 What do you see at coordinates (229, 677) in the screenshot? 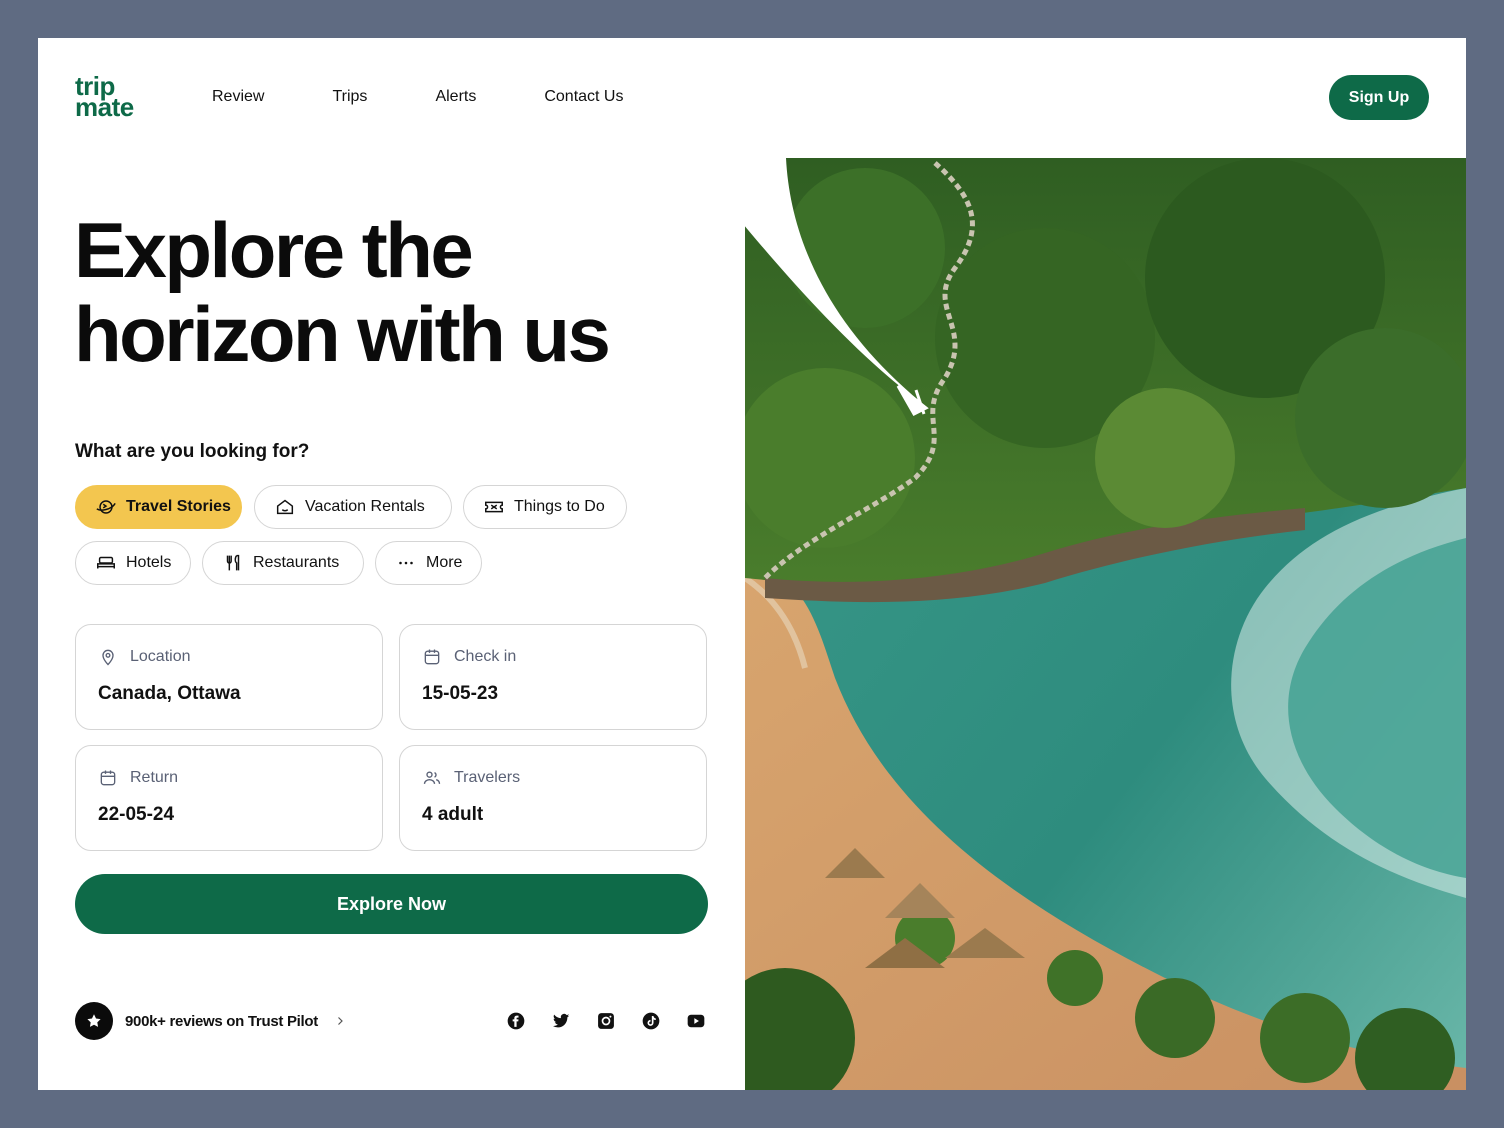
I see `location-field: Location Canada, Ottawa` at bounding box center [229, 677].